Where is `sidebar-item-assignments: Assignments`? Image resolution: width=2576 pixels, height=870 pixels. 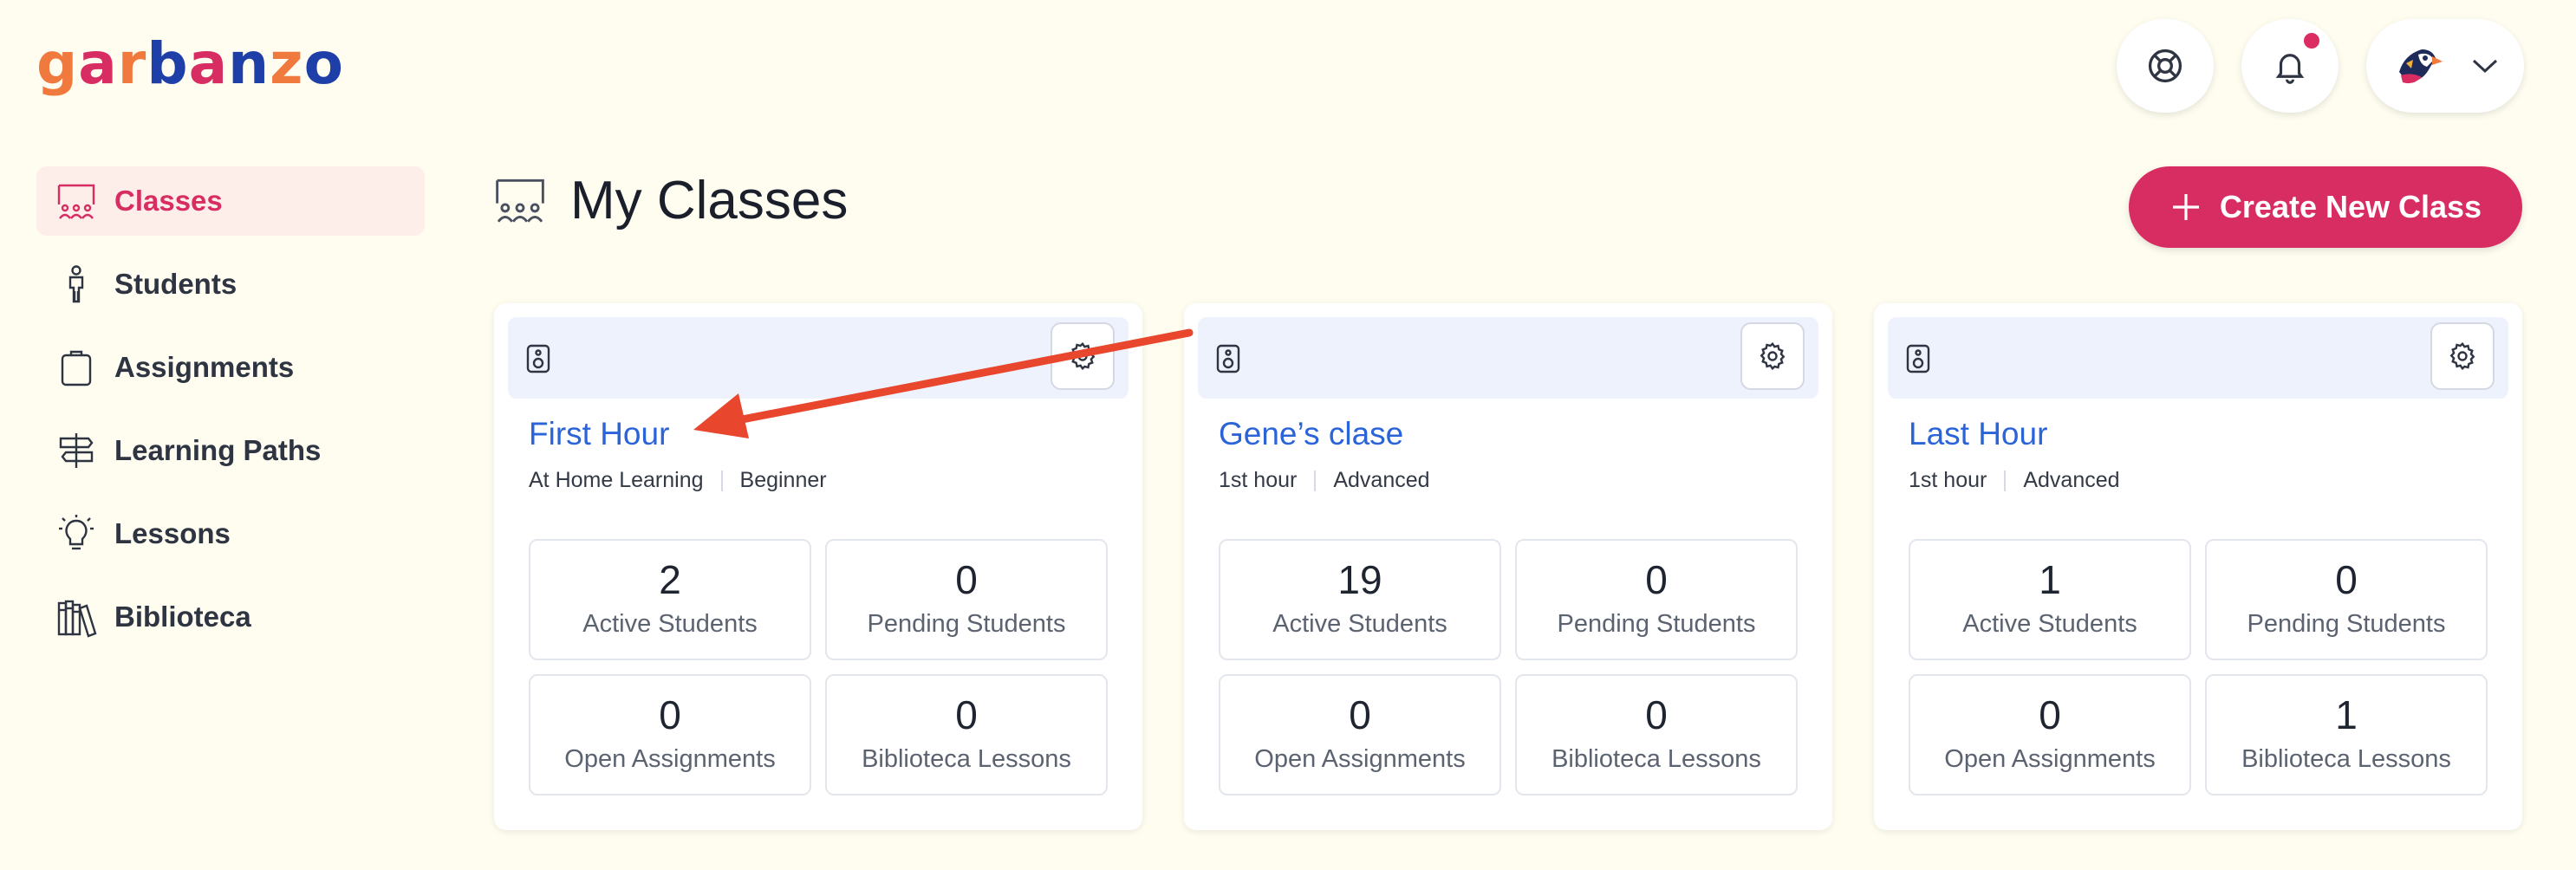 sidebar-item-assignments: Assignments is located at coordinates (230, 367).